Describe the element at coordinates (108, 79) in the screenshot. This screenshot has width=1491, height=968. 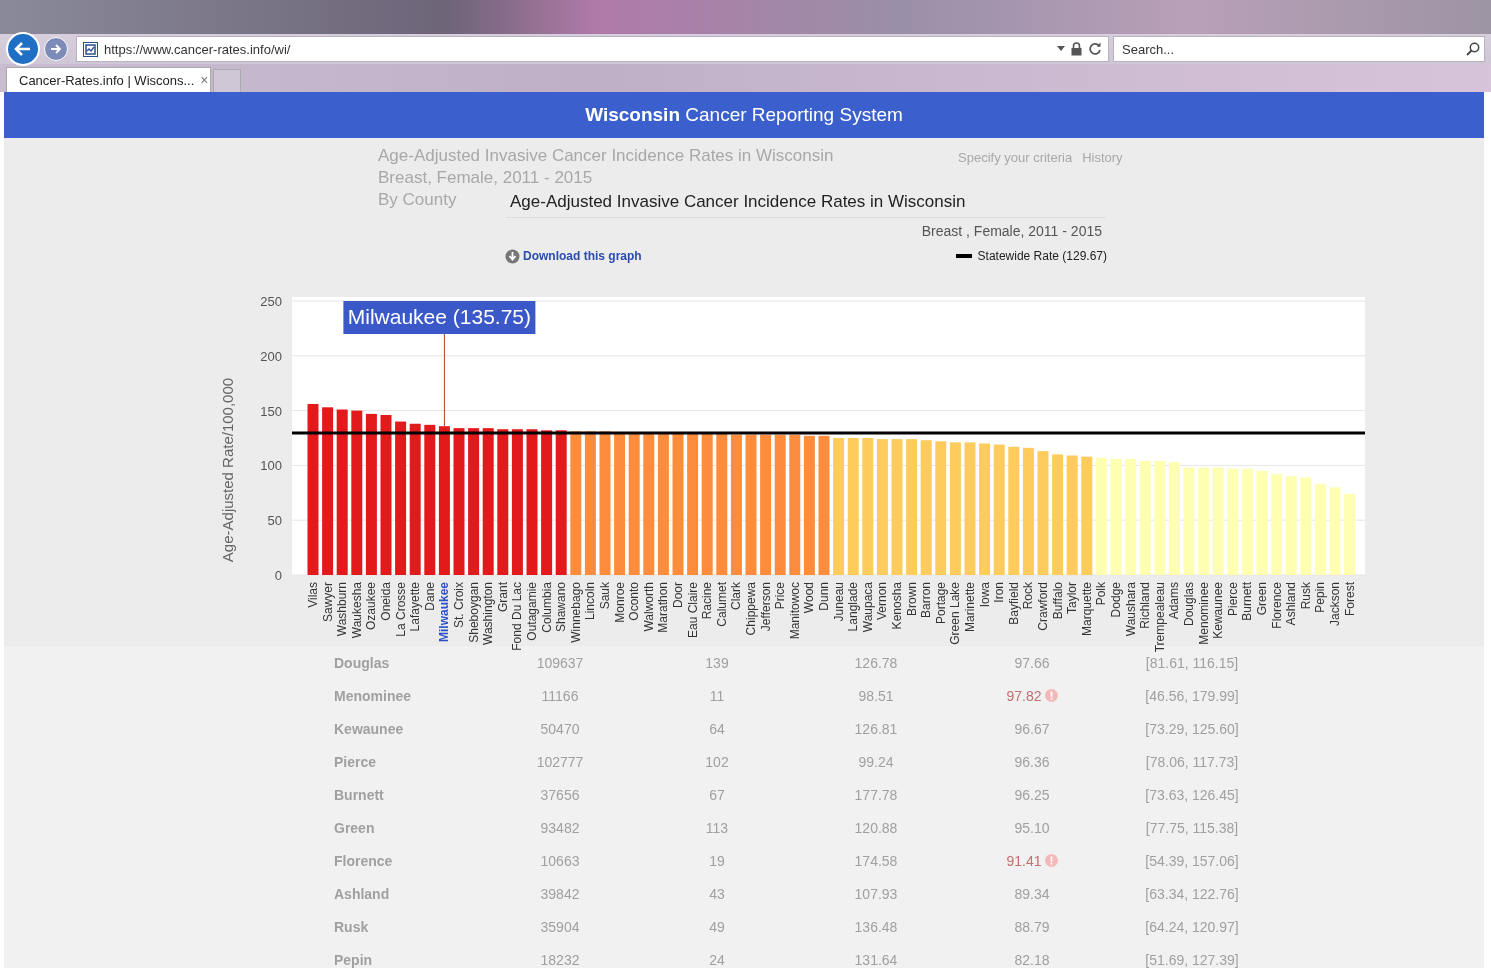
I see `browser-tab: Cancer-Rates.info | Wiscons... ×` at that location.